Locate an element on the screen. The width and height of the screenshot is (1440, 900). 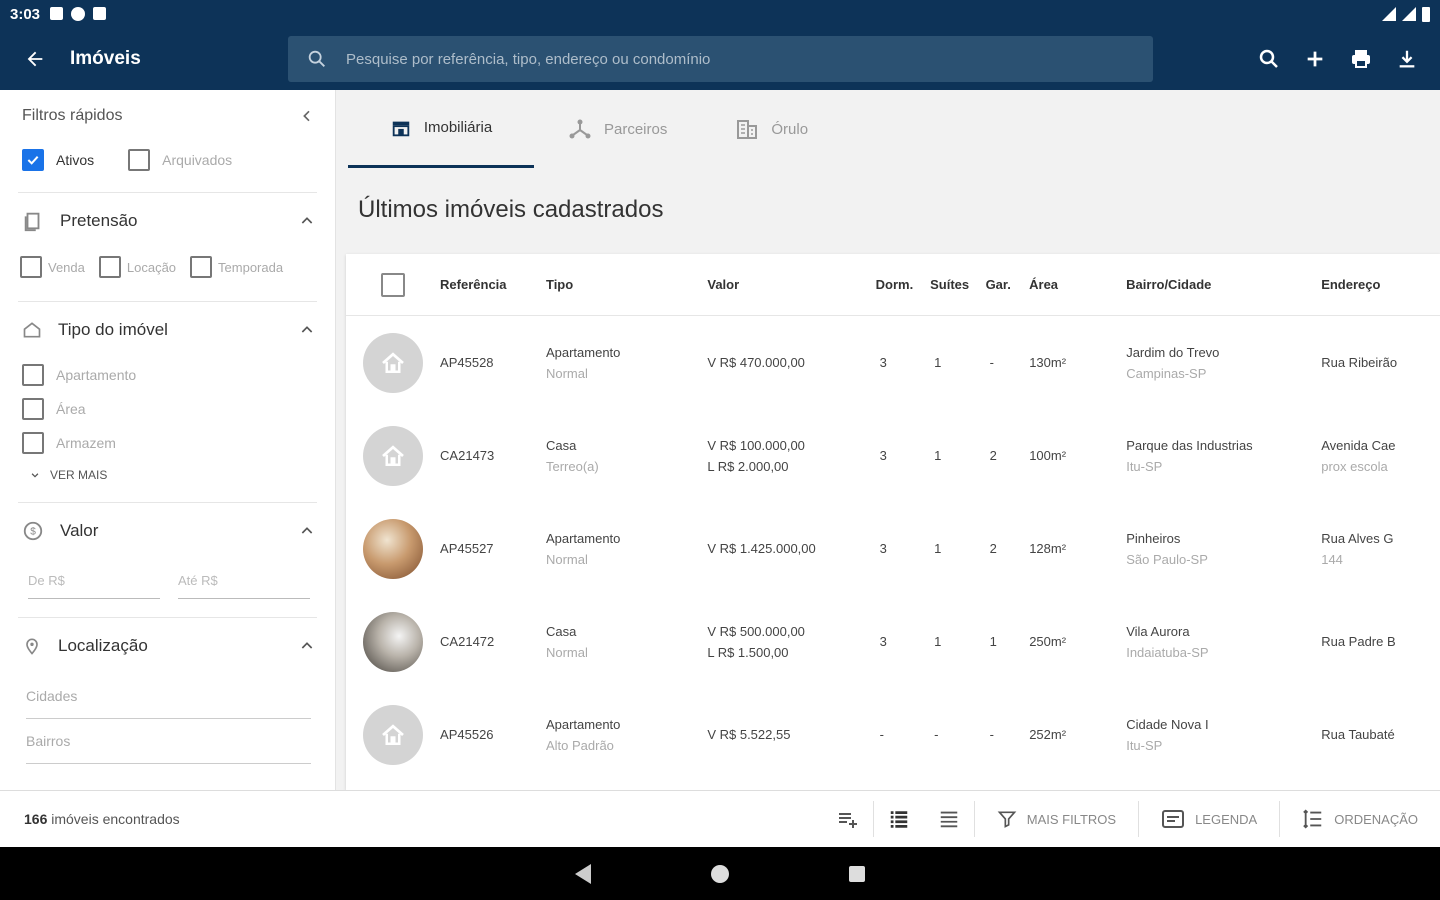
money-icon: $ is located at coordinates (33, 531).